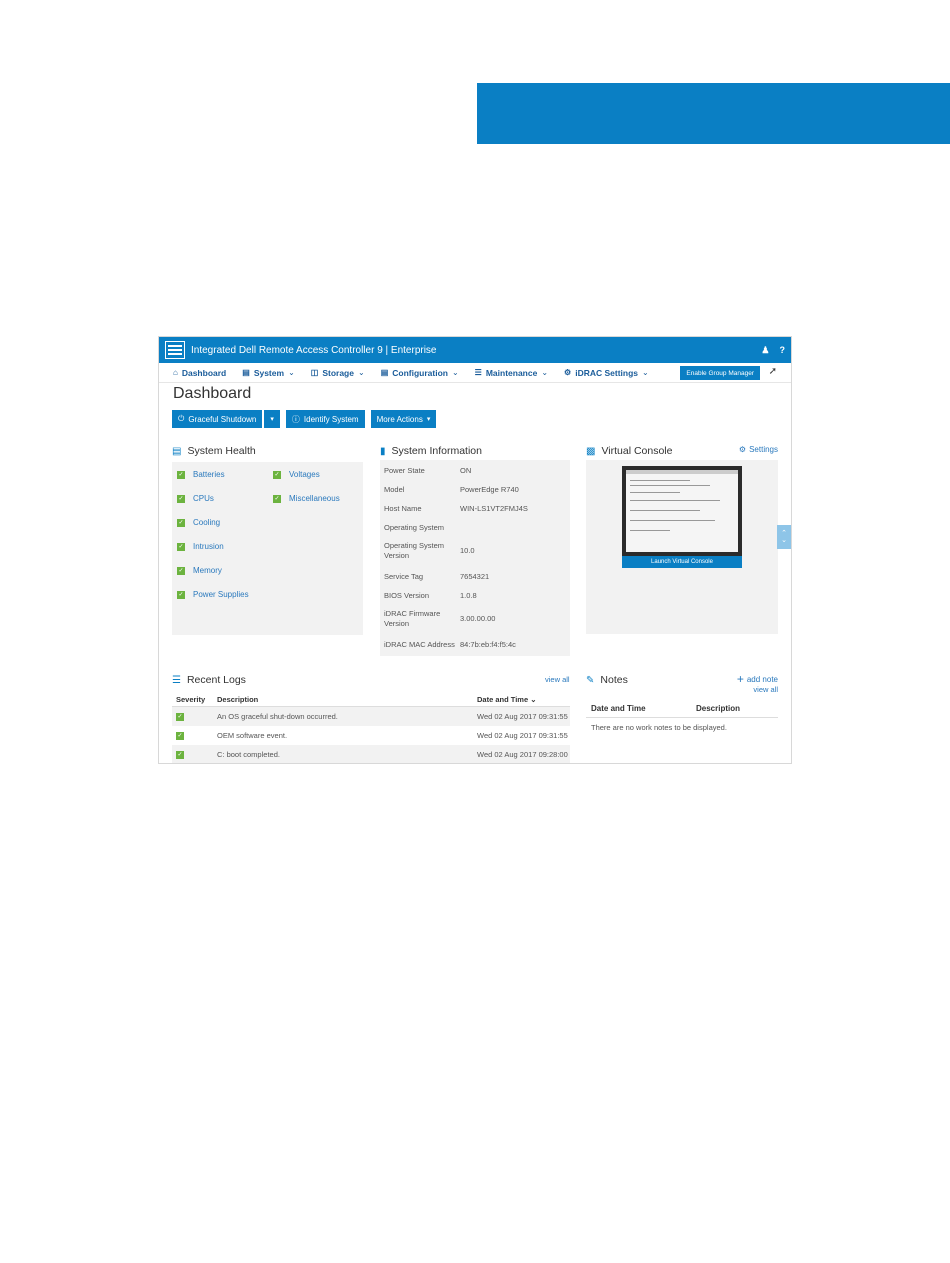  I want to click on pin-icon: ➚, so click(773, 371).